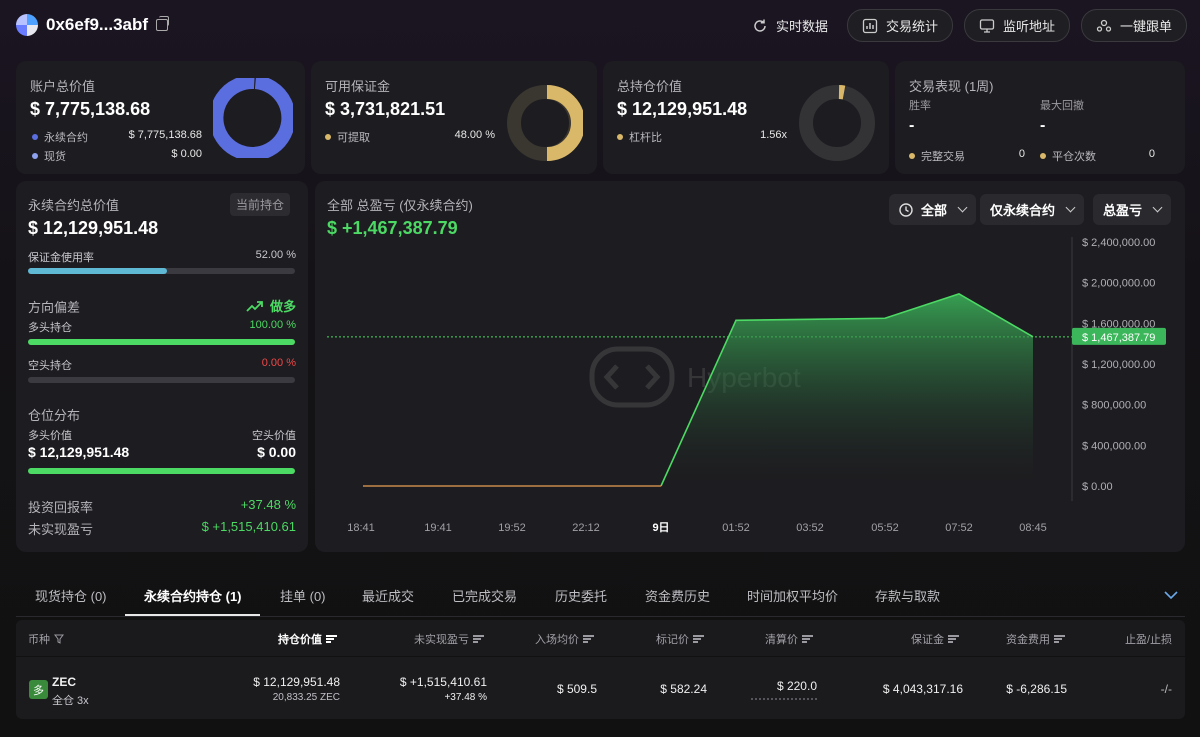 Image resolution: width=1200 pixels, height=737 pixels. What do you see at coordinates (900, 25) in the screenshot?
I see `trade-stats-button: 交易统计` at bounding box center [900, 25].